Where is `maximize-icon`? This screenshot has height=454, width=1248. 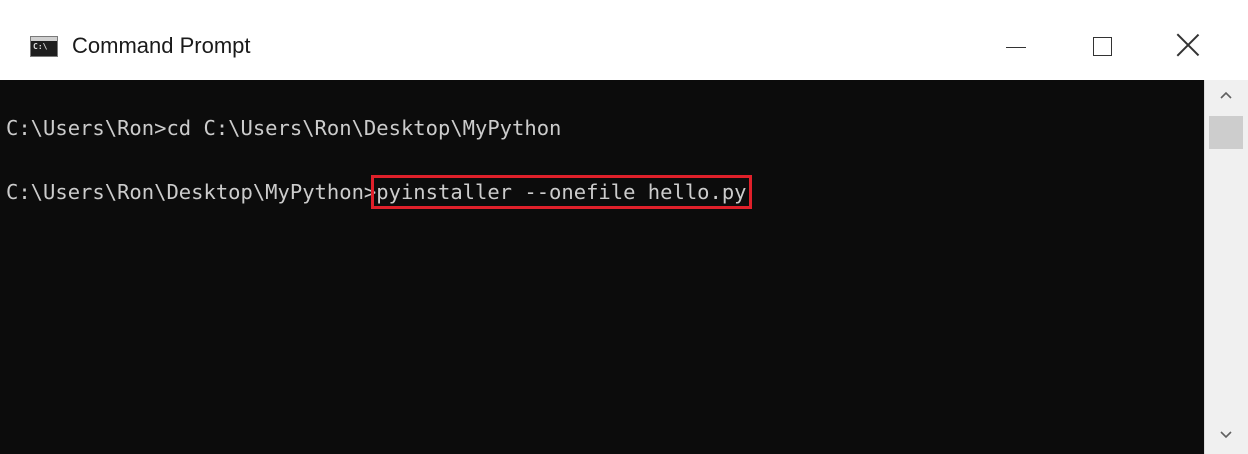 maximize-icon is located at coordinates (1102, 46).